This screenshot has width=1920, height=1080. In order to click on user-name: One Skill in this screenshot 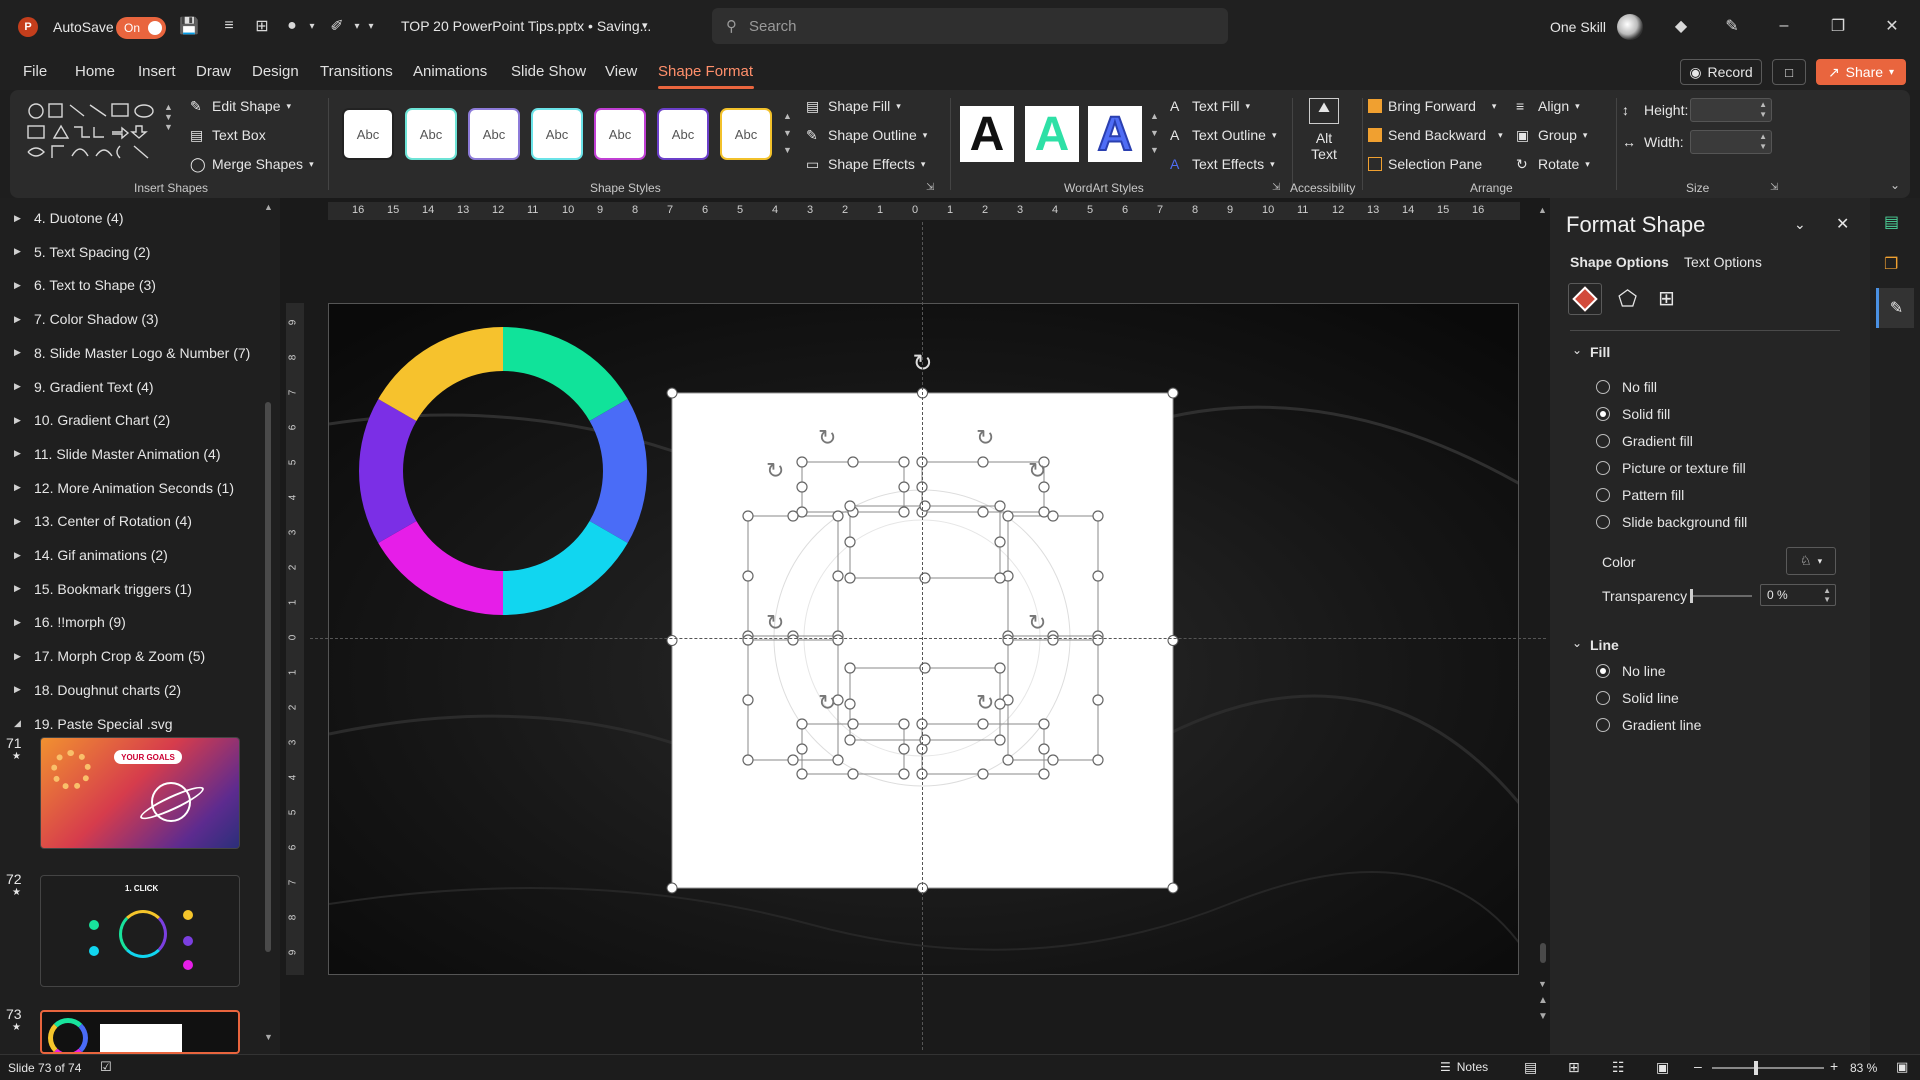, I will do `click(1578, 27)`.